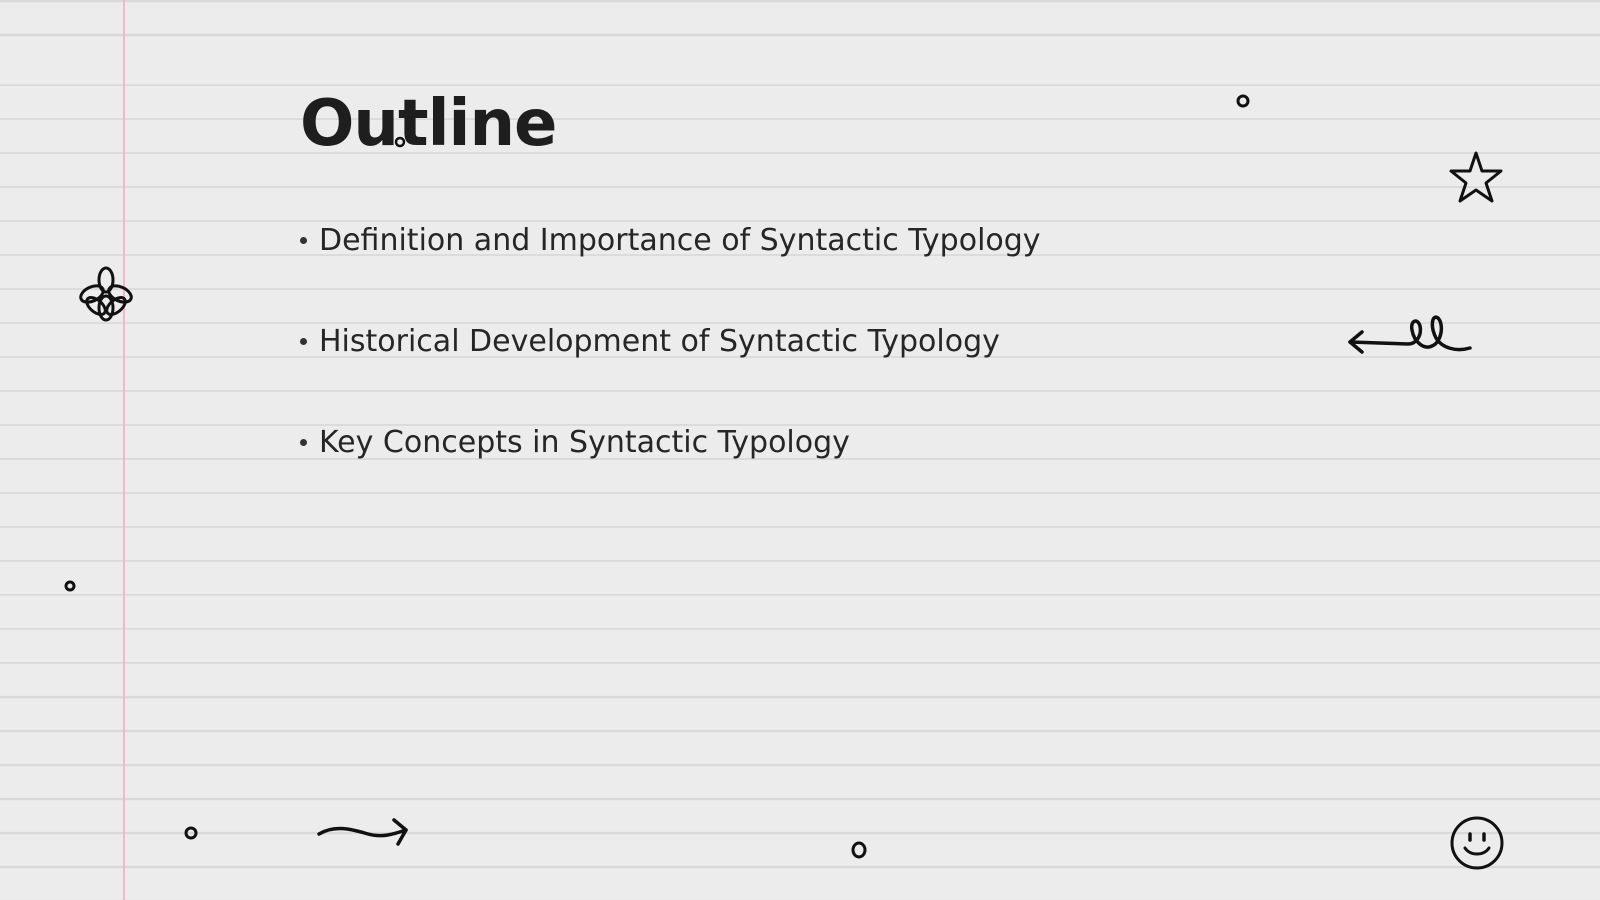 This screenshot has width=1600, height=900. Describe the element at coordinates (1411, 337) in the screenshot. I see `squiggle-arrow-left-icon` at that location.